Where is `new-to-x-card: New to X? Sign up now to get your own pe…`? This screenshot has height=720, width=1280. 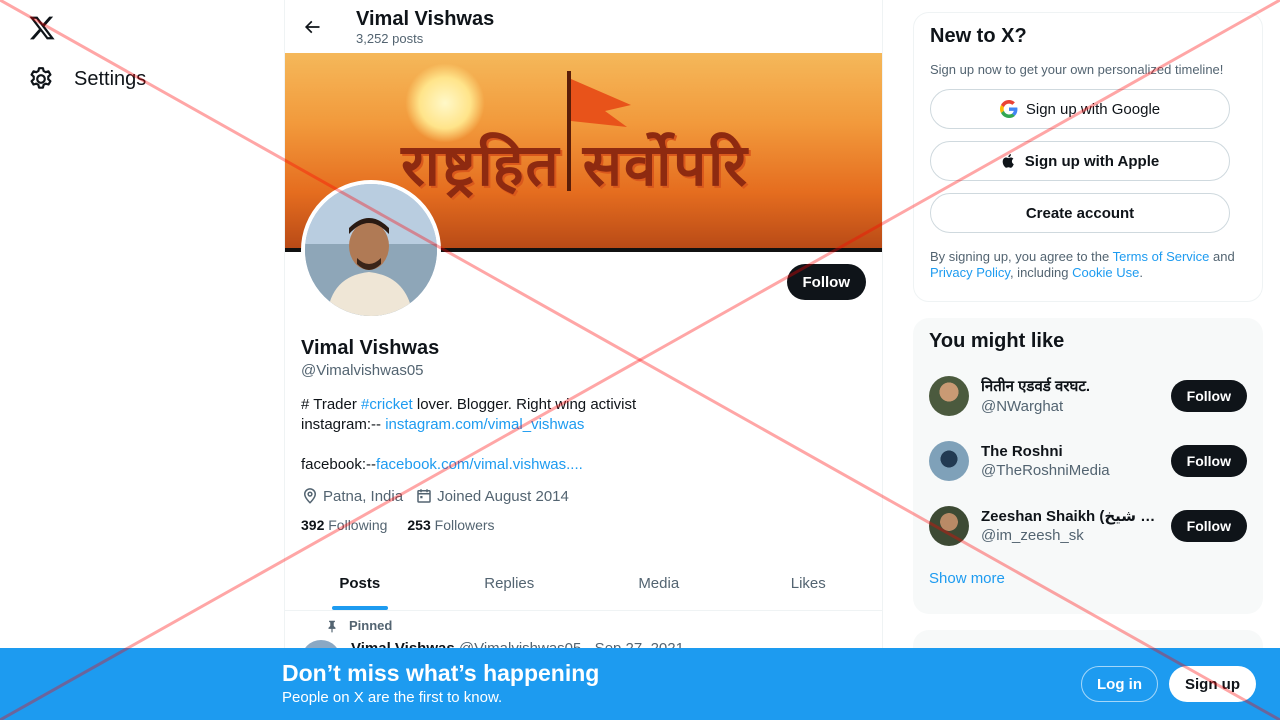
new-to-x-card: New to X? Sign up now to get your own pe… is located at coordinates (1088, 157).